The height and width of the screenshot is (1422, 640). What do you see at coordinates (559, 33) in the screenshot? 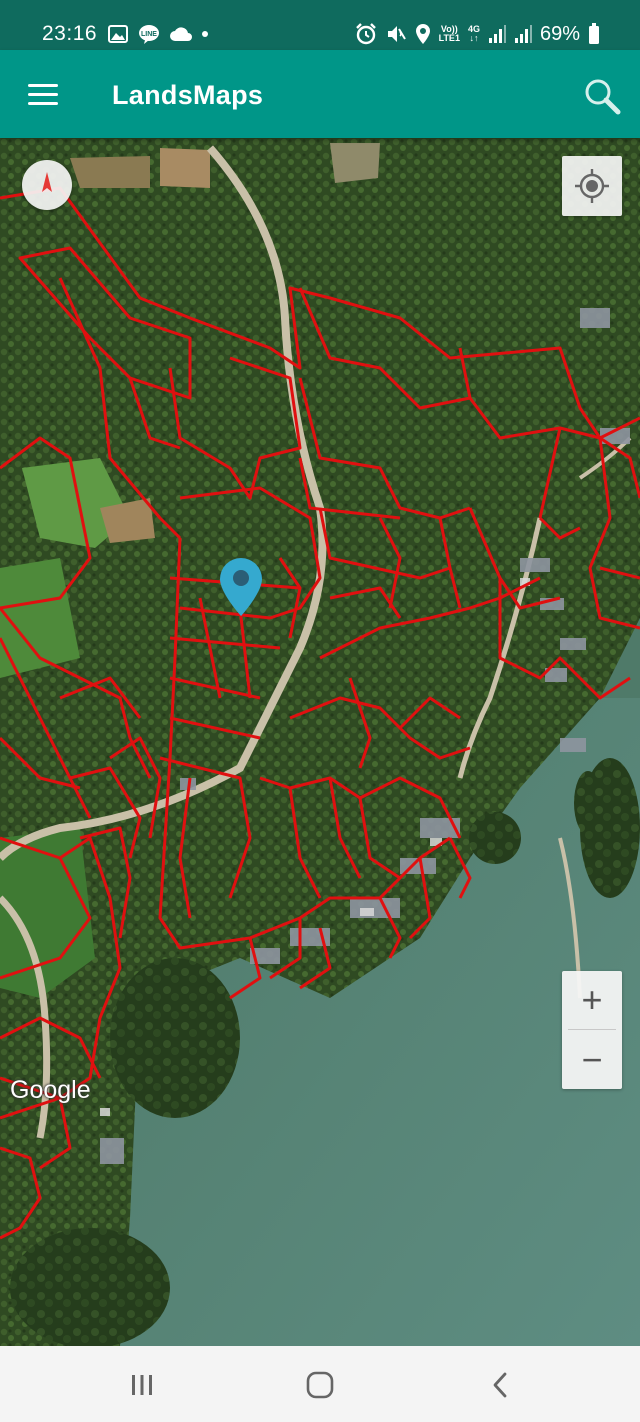
I see `battery-percent: 69%` at bounding box center [559, 33].